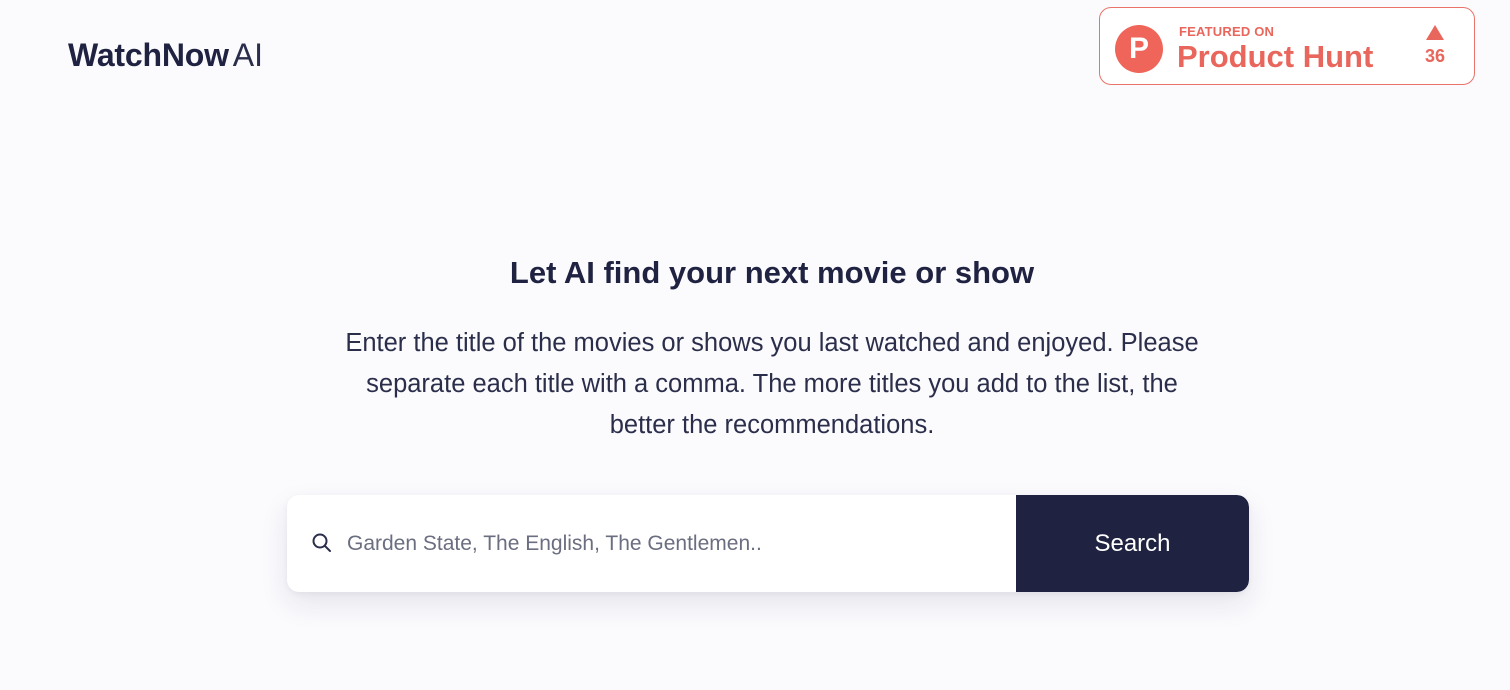 This screenshot has height=690, width=1510. I want to click on product-hunt-badge: P FEATURED ON Product Hunt 36, so click(1287, 46).